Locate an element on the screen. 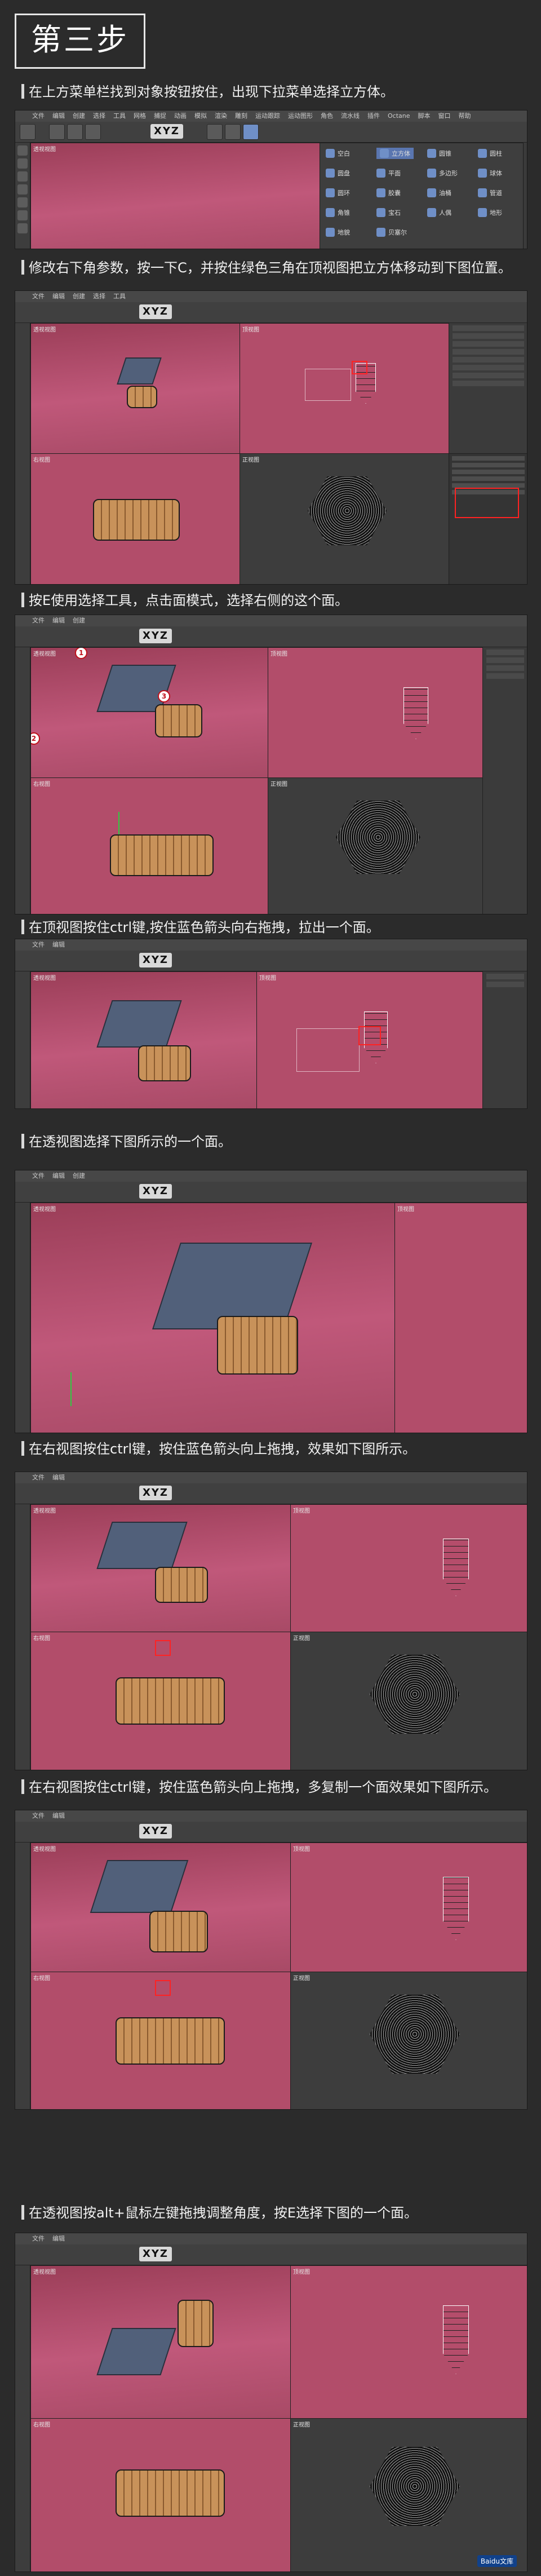  menu-item-polygon: 多边形 is located at coordinates (443, 173).